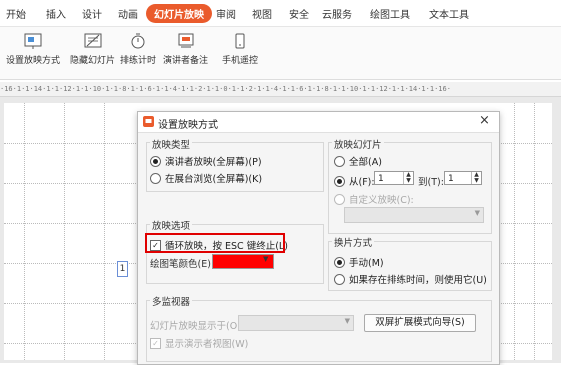 This screenshot has height=365, width=561. I want to click on display-on-label: 幻灯片放映显示于(O):, so click(197, 326).